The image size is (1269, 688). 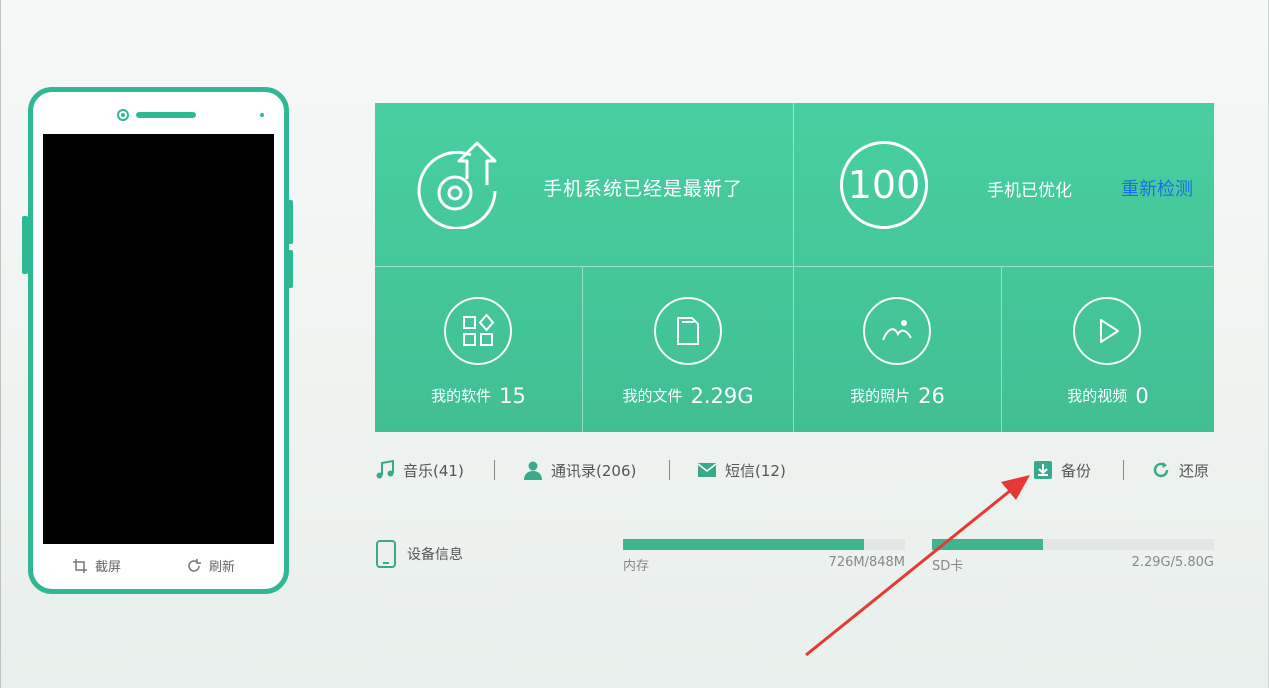 I want to click on refresh-icon, so click(x=194, y=565).